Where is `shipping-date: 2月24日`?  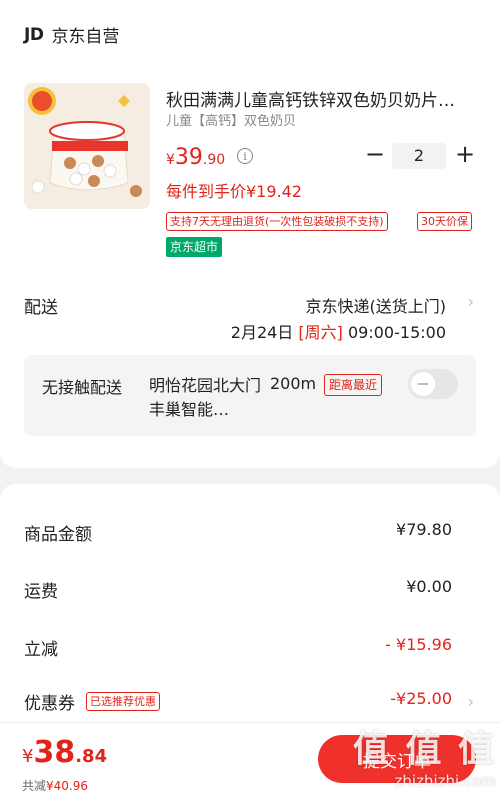
shipping-date: 2月24日 is located at coordinates (262, 332).